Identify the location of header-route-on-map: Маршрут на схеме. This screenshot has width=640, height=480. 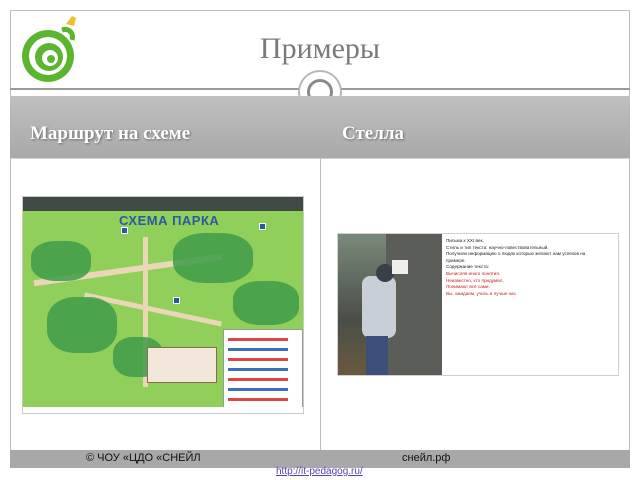
(110, 133).